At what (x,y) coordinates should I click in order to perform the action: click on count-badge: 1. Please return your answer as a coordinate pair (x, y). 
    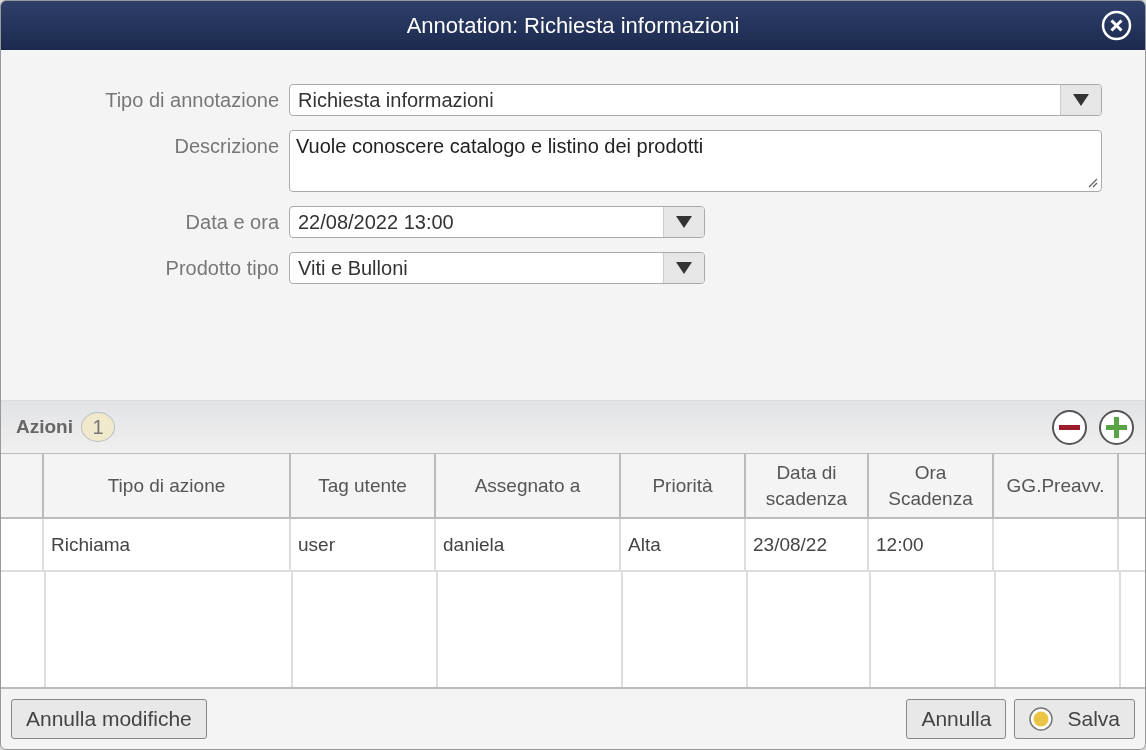
    Looking at the image, I should click on (98, 427).